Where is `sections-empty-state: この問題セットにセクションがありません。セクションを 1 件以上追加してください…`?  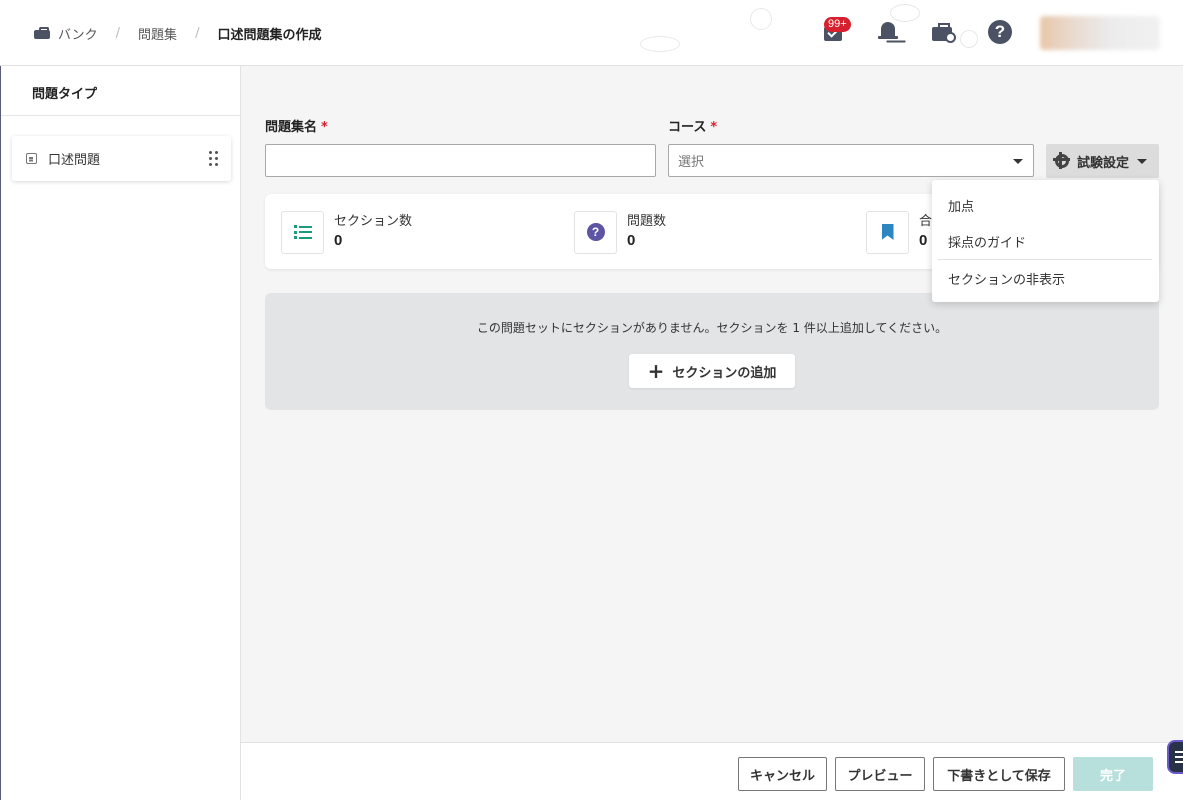
sections-empty-state: この問題セットにセクションがありません。セクションを 1 件以上追加してください… is located at coordinates (712, 351).